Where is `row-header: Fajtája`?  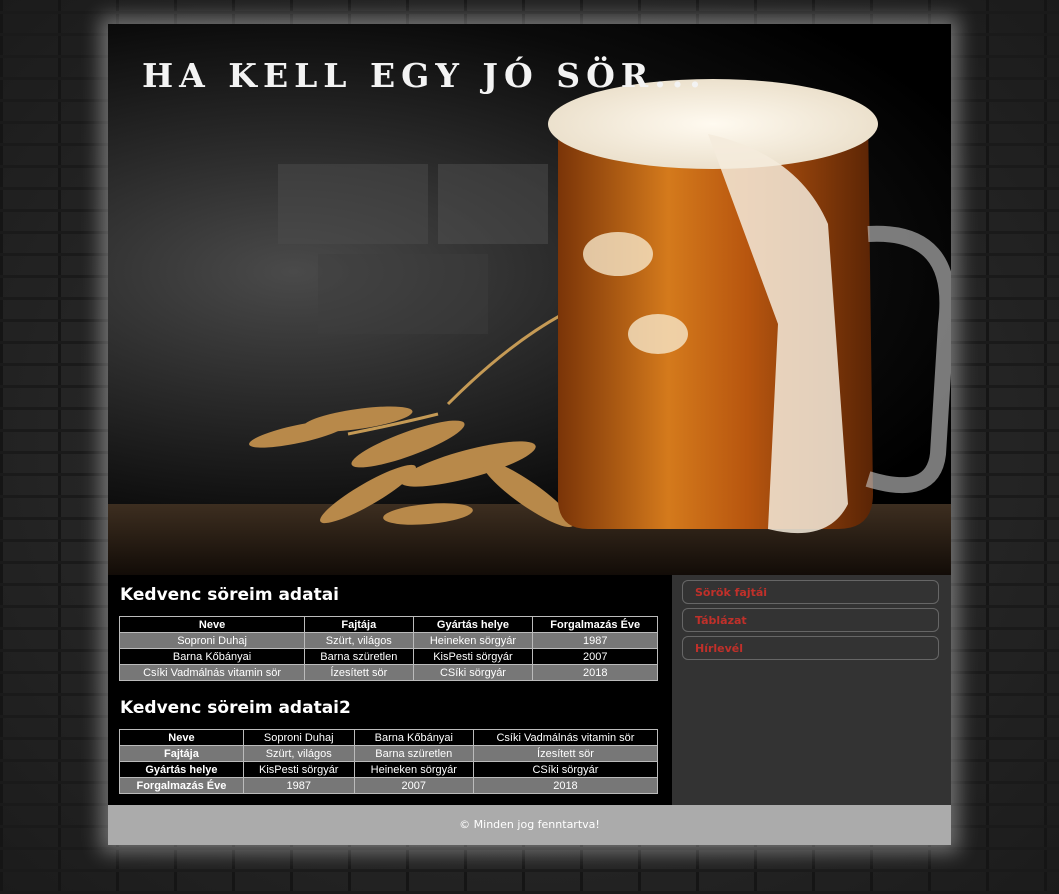 row-header: Fajtája is located at coordinates (181, 753).